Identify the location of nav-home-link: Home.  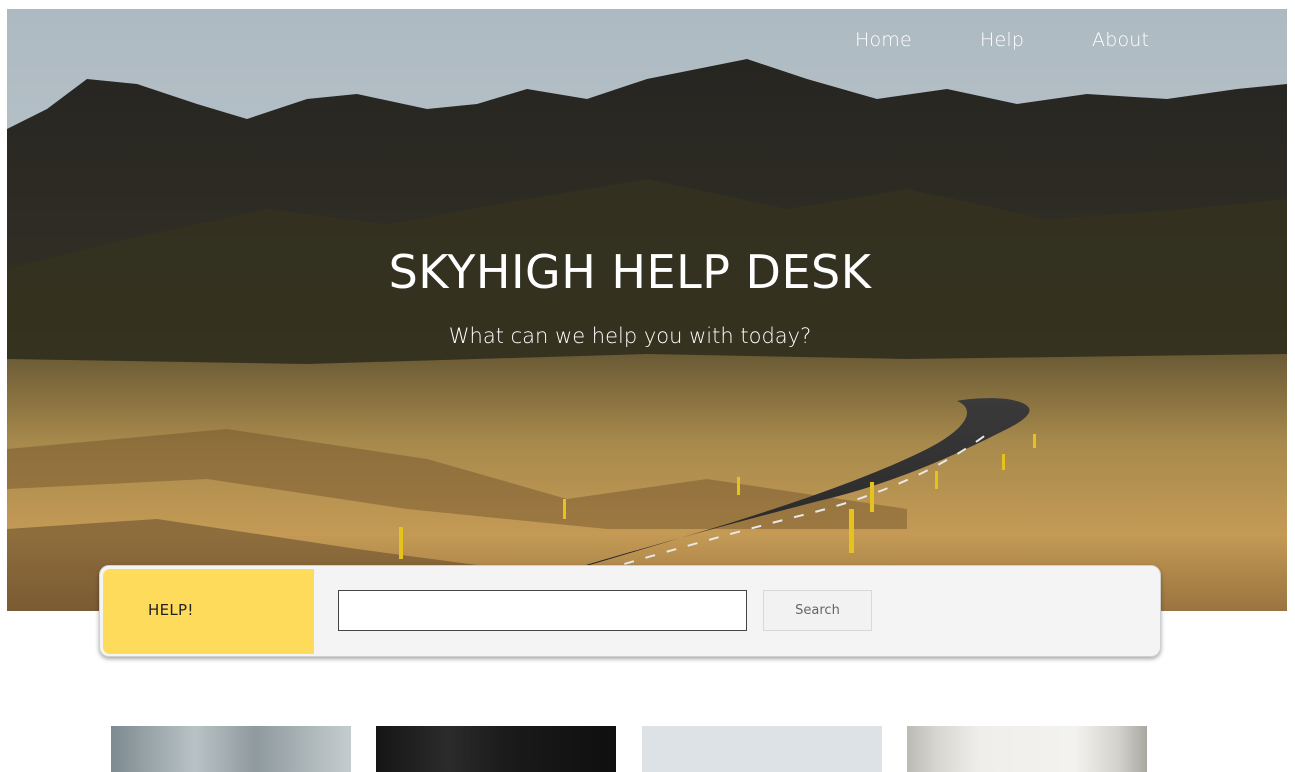
(883, 40).